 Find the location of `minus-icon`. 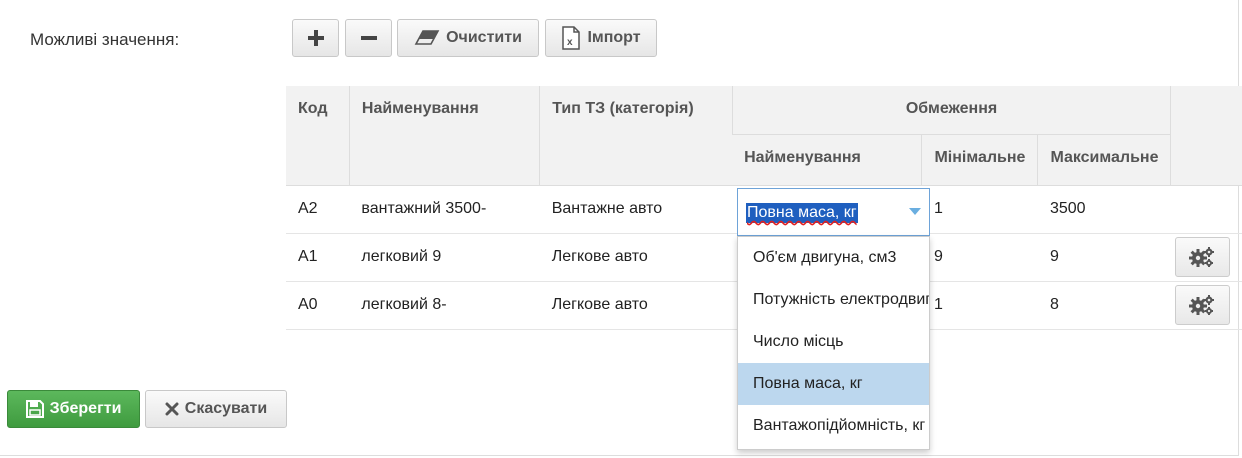

minus-icon is located at coordinates (369, 38).